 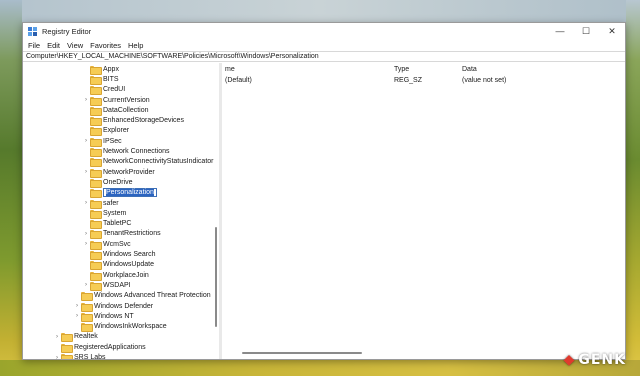 What do you see at coordinates (99, 347) in the screenshot?
I see `tree-item: RegisteredApplications` at bounding box center [99, 347].